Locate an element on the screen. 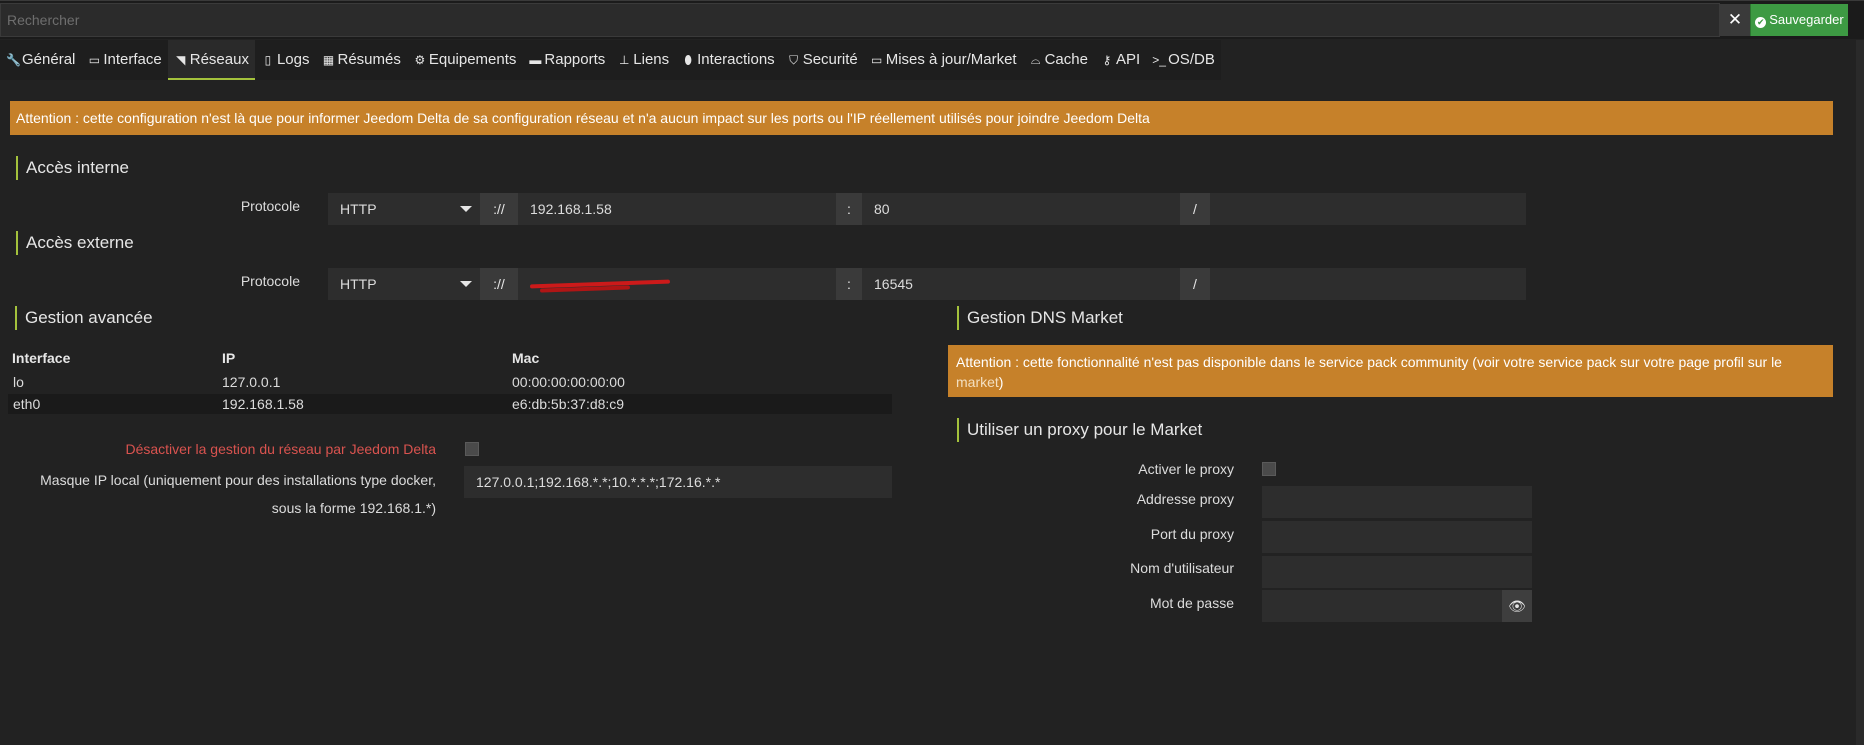  proxy-enable-label: Activer le proxy is located at coordinates (1186, 469).